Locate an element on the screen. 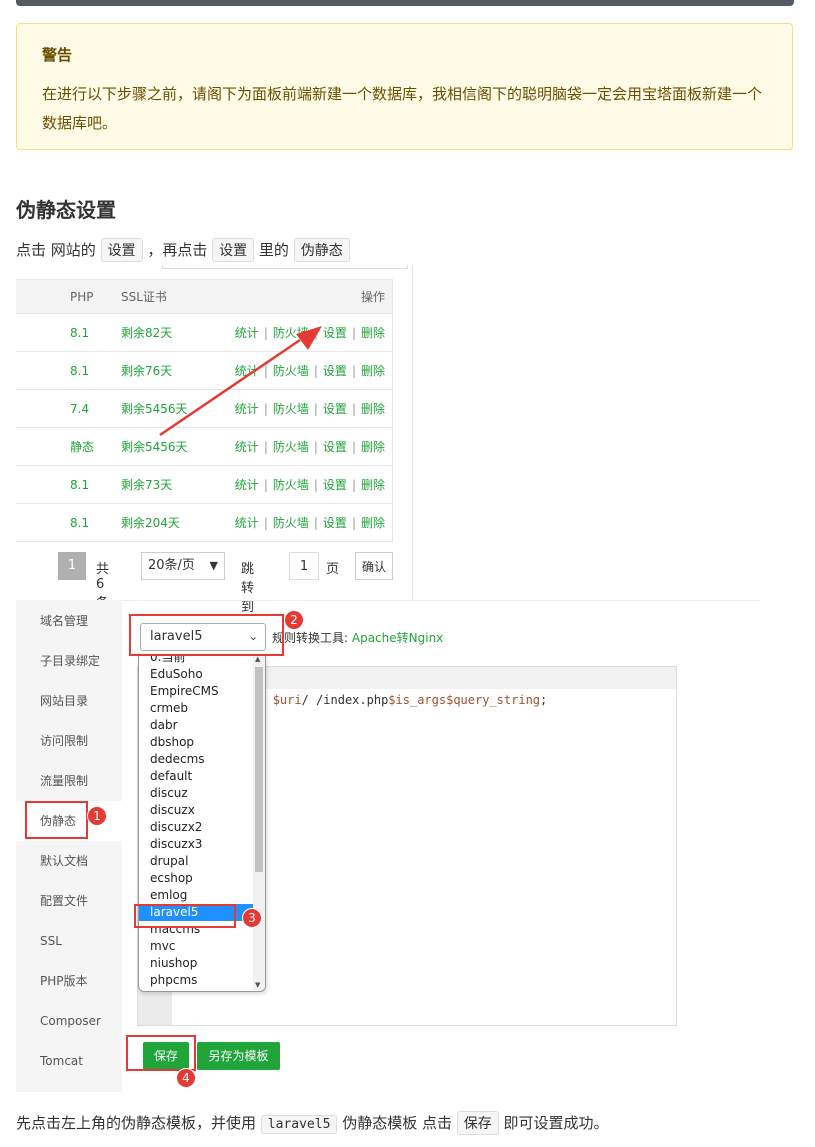 The image size is (815, 1147). dropdown-option: crmeb is located at coordinates (196, 708).